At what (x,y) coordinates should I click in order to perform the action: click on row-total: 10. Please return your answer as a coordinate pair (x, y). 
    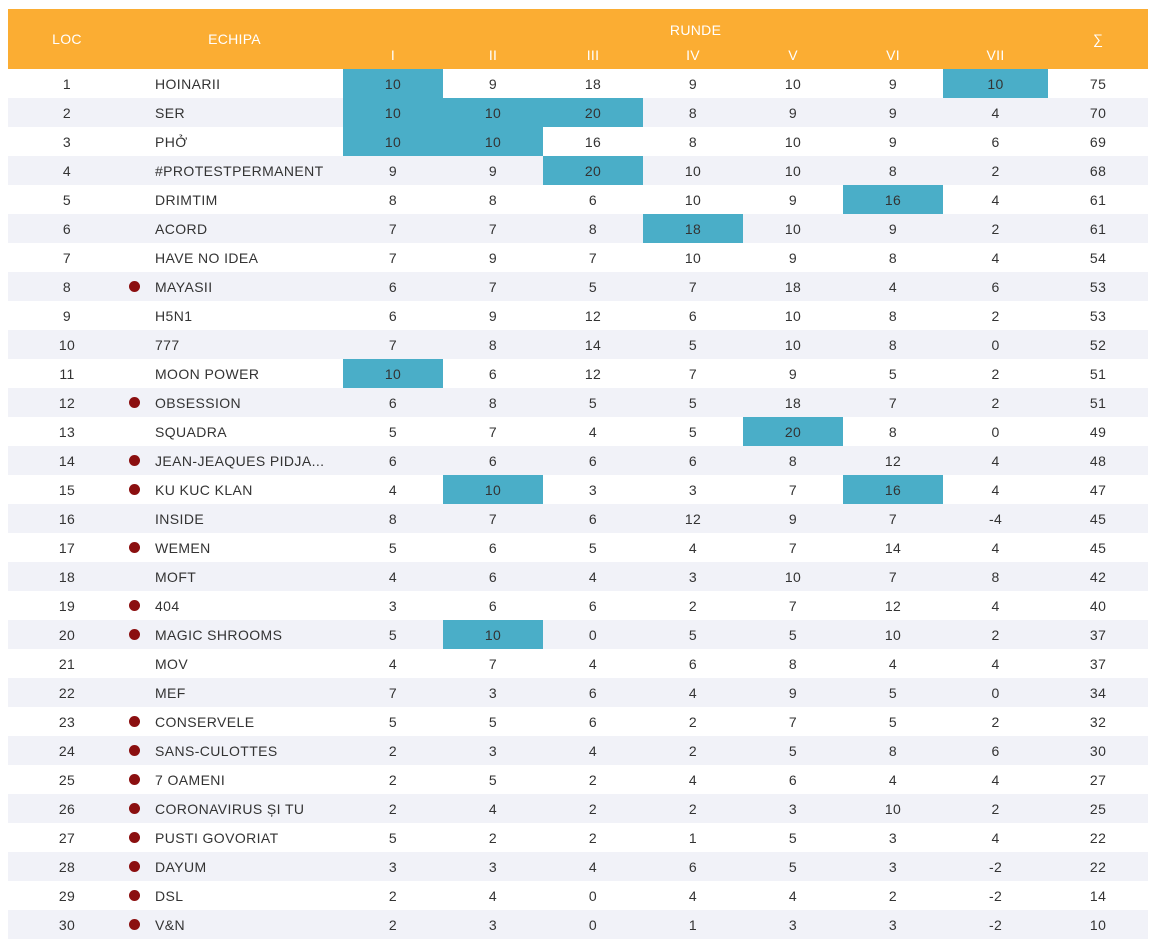
    Looking at the image, I should click on (1098, 924).